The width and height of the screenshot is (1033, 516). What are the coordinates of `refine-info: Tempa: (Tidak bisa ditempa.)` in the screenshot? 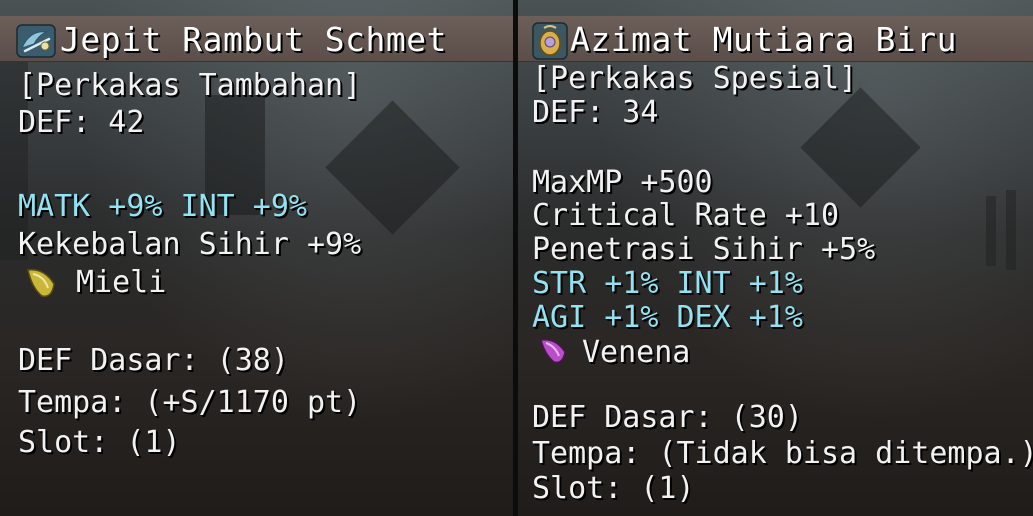 It's located at (782, 453).